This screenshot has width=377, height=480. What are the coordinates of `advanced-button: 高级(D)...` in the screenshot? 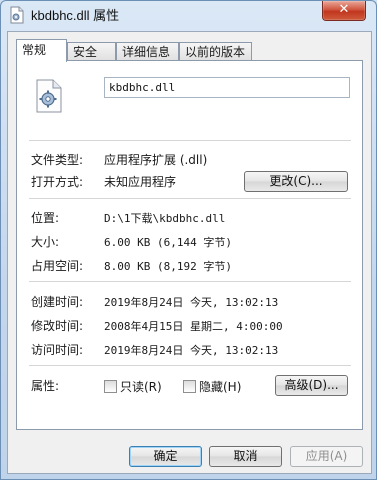 It's located at (311, 385).